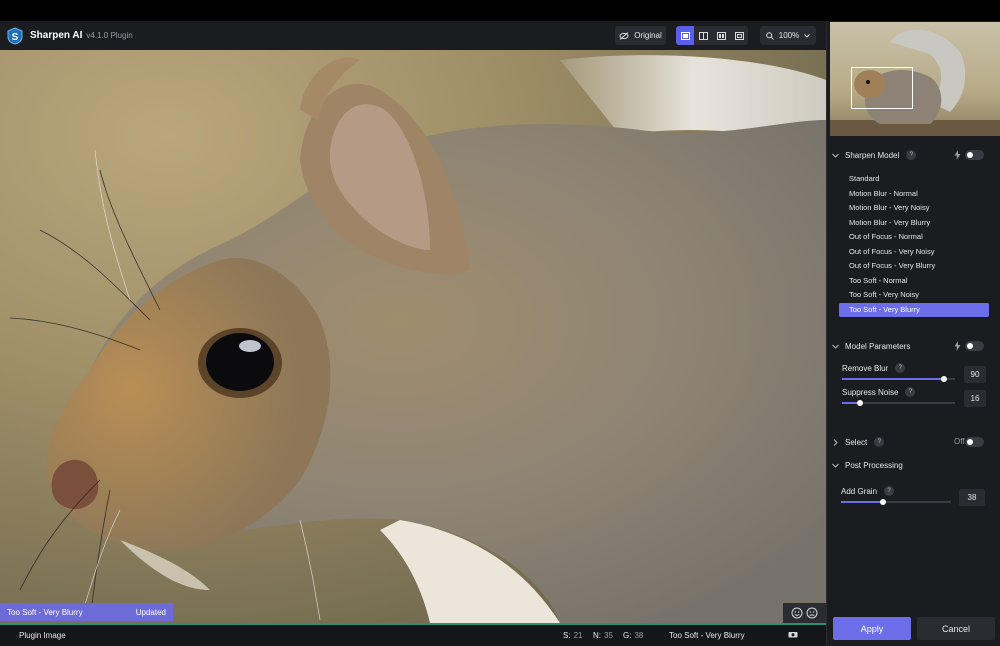 This screenshot has height=646, width=1000. What do you see at coordinates (413, 35) in the screenshot?
I see `app-header: S Sharpen AI v4.1.0 Plugin Original 100%` at bounding box center [413, 35].